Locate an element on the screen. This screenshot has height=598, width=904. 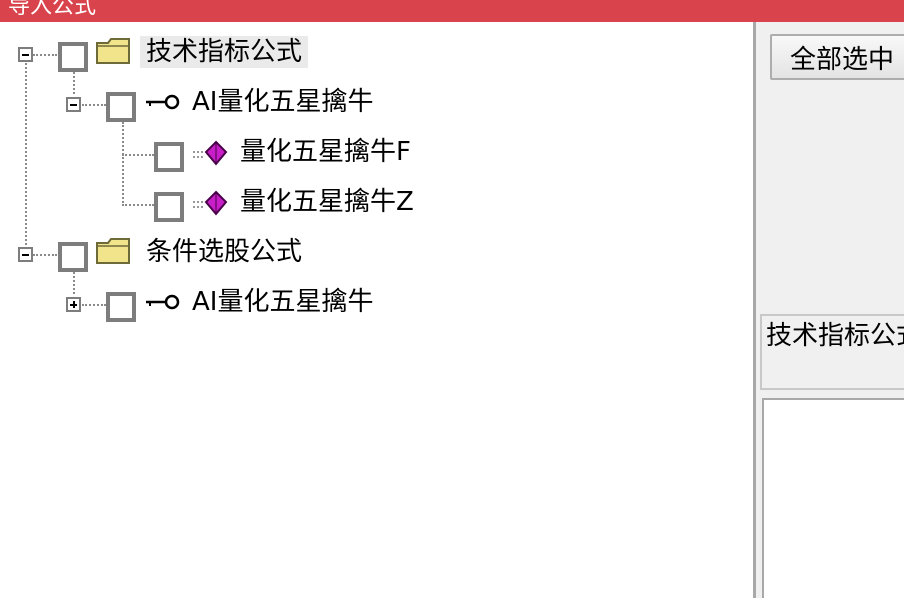
description-box is located at coordinates (833, 498).